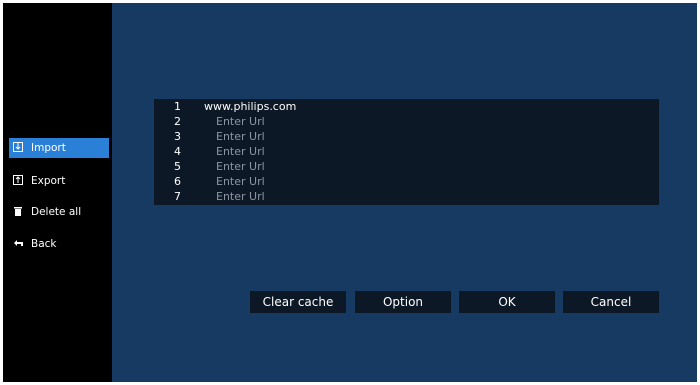 Image resolution: width=700 pixels, height=385 pixels. What do you see at coordinates (406, 106) in the screenshot?
I see `url-row-1: 1 www.philips.com` at bounding box center [406, 106].